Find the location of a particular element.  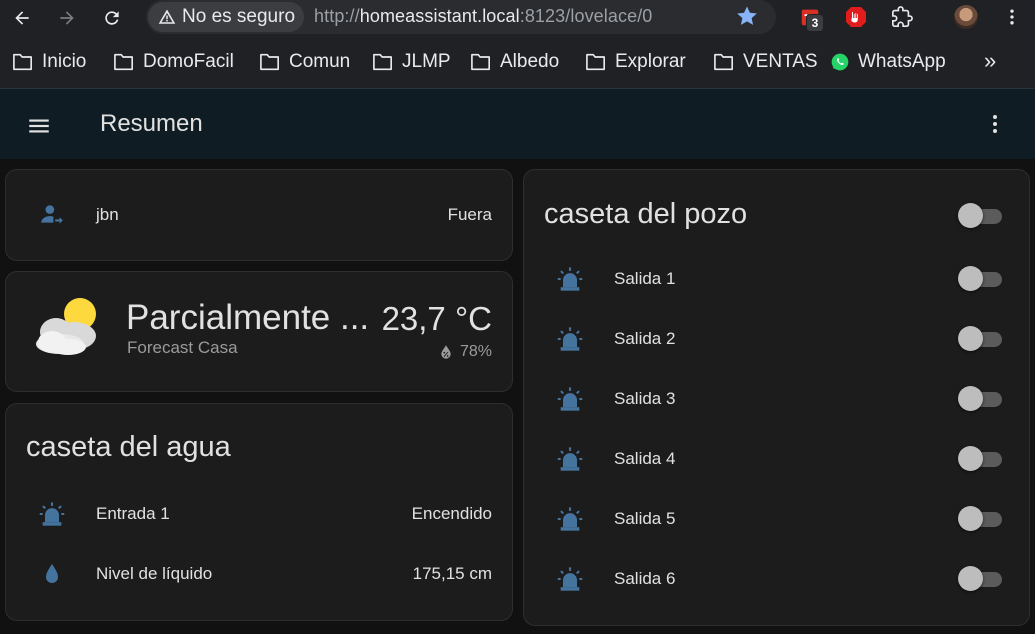

whatsapp-icon is located at coordinates (840, 62).